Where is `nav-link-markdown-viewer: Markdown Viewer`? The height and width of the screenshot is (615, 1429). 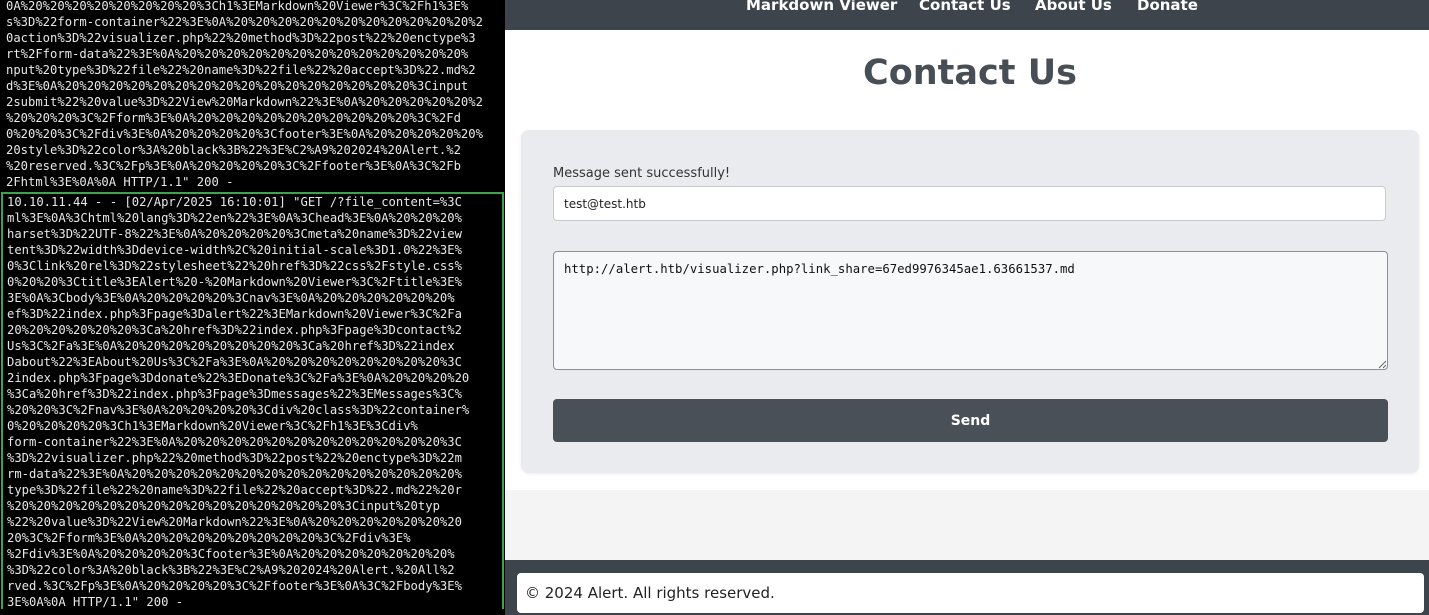
nav-link-markdown-viewer: Markdown Viewer is located at coordinates (821, 7).